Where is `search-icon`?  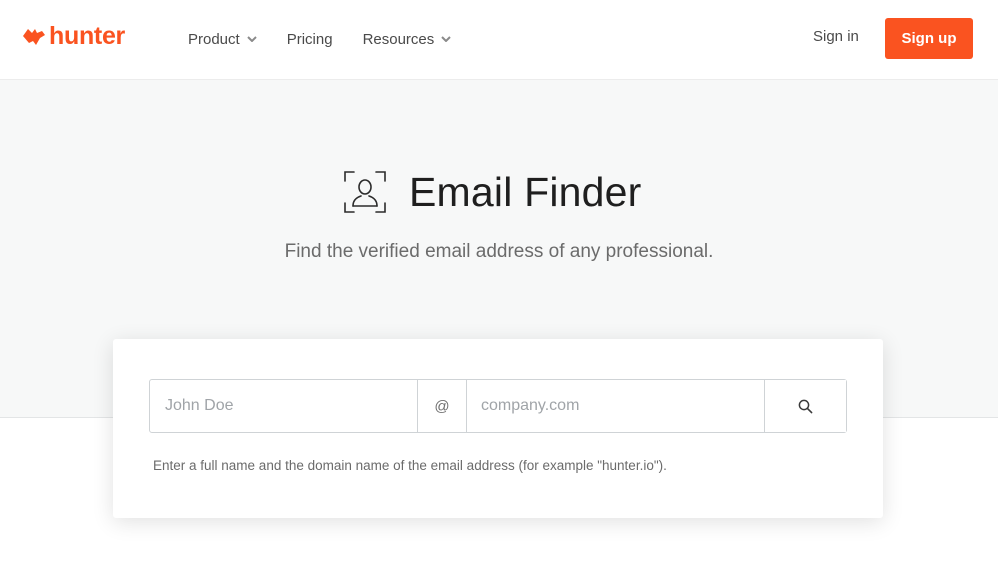 search-icon is located at coordinates (805, 406).